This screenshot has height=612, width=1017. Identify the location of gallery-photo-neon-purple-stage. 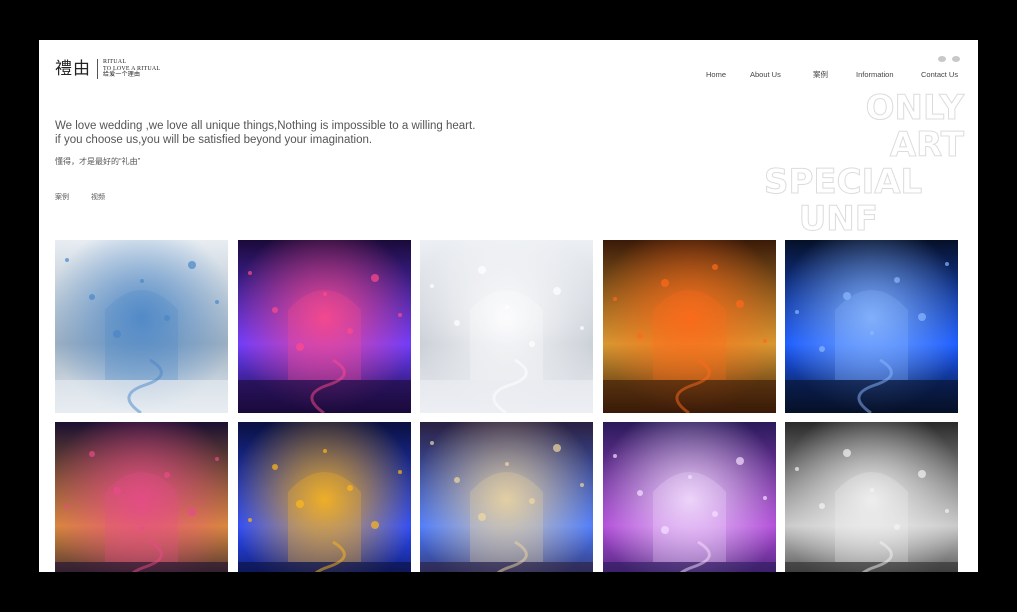
(324, 326).